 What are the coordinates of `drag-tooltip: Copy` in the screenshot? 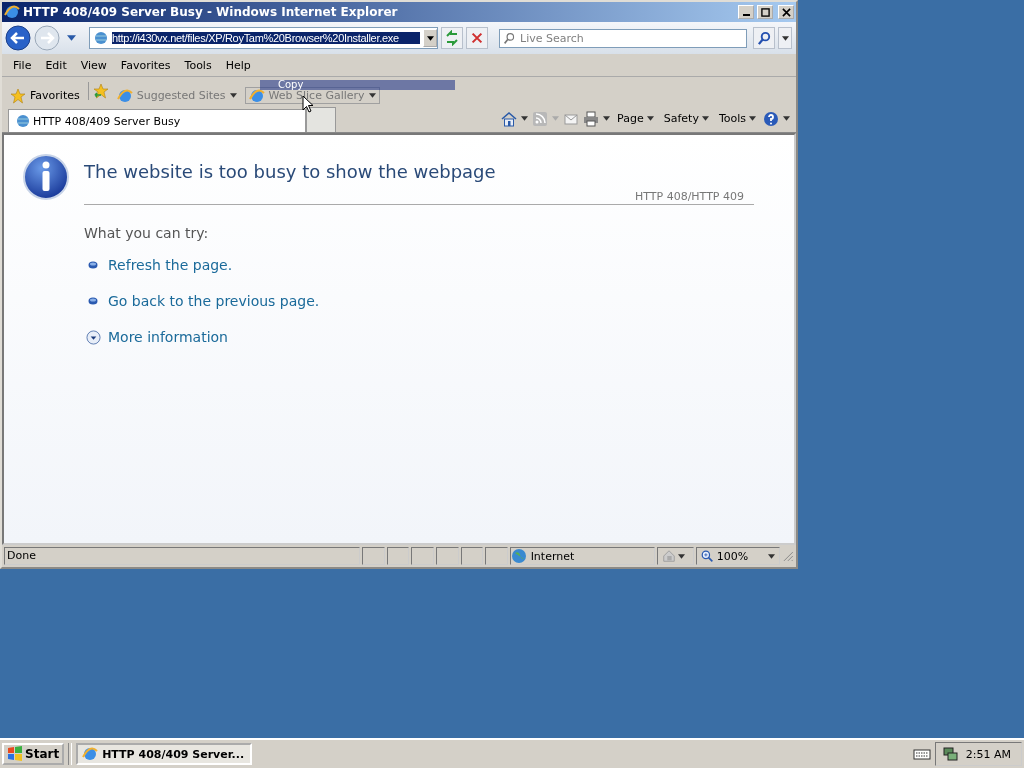 It's located at (357, 85).